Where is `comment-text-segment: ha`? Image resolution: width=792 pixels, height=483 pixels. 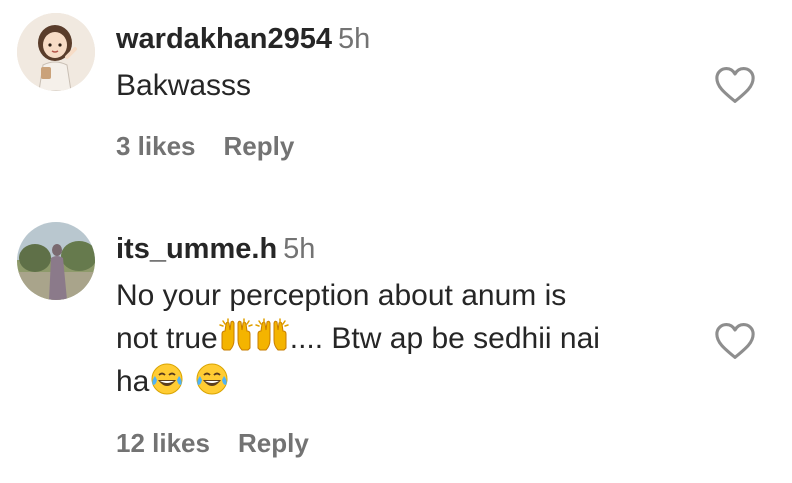
comment-text-segment: ha is located at coordinates (133, 381).